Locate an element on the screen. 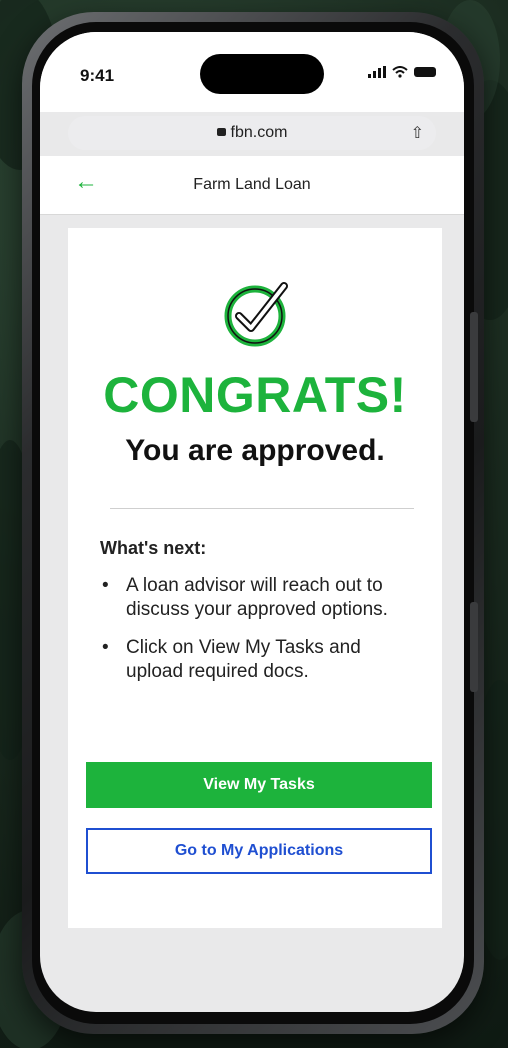 This screenshot has height=1048, width=508. go-to-my-applications-button: Go to My Applications is located at coordinates (259, 851).